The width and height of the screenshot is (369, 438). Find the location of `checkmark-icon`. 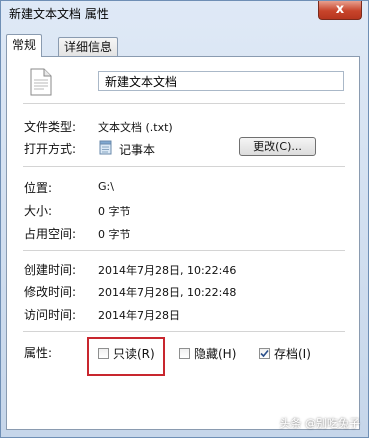

checkmark-icon is located at coordinates (264, 353).